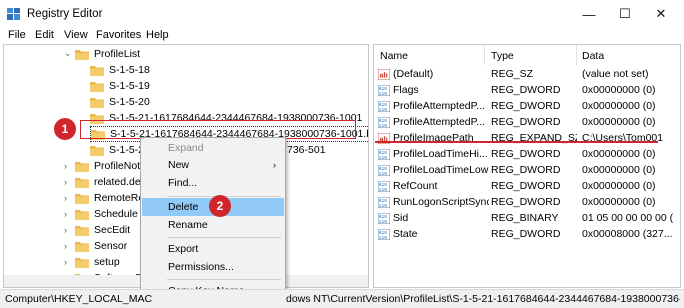 This screenshot has height=308, width=684. Describe the element at coordinates (118, 35) in the screenshot. I see `menu-favorites: Favorites` at that location.